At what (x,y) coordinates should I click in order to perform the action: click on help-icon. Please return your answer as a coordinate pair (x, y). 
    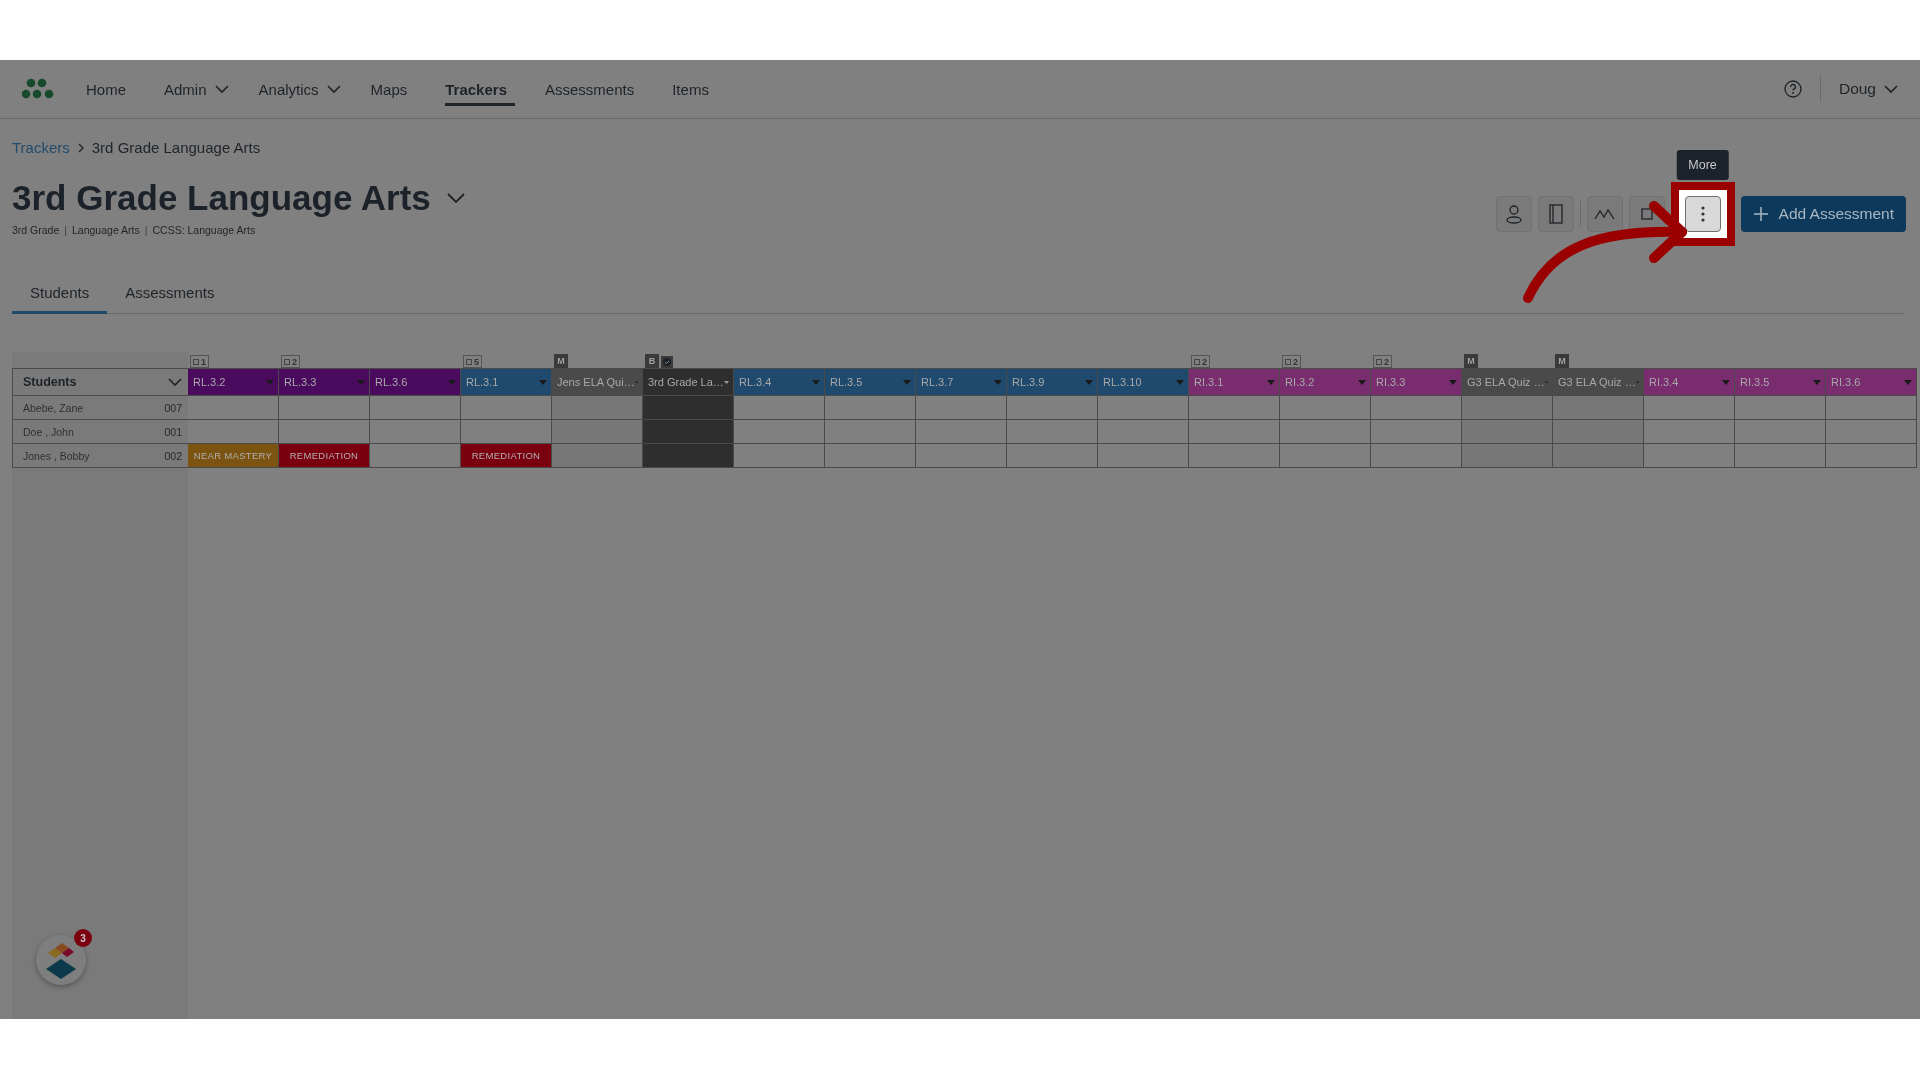
    Looking at the image, I should click on (1792, 89).